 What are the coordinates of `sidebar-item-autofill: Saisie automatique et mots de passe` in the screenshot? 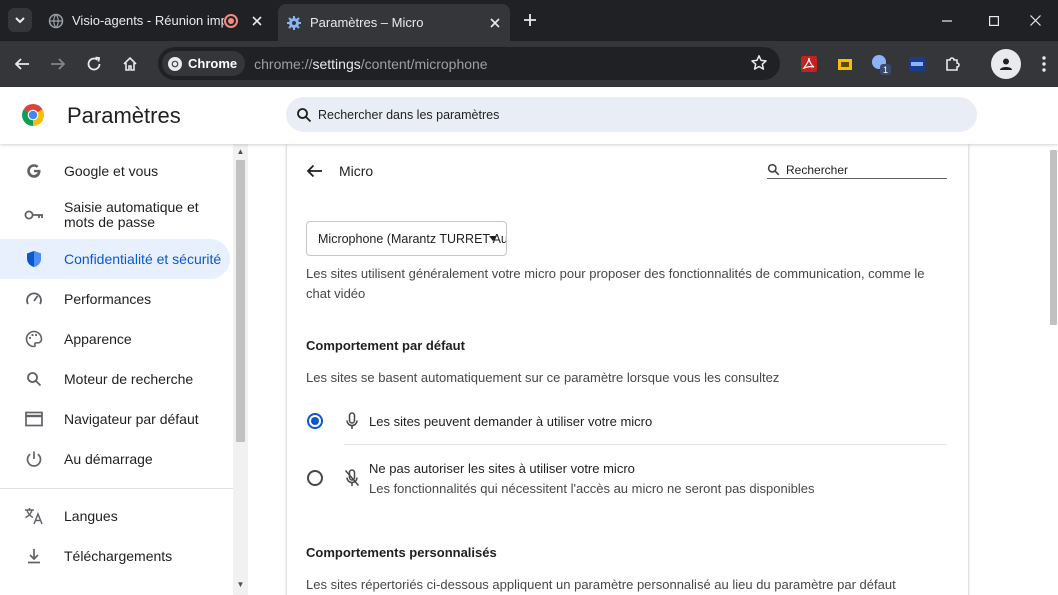 It's located at (115, 215).